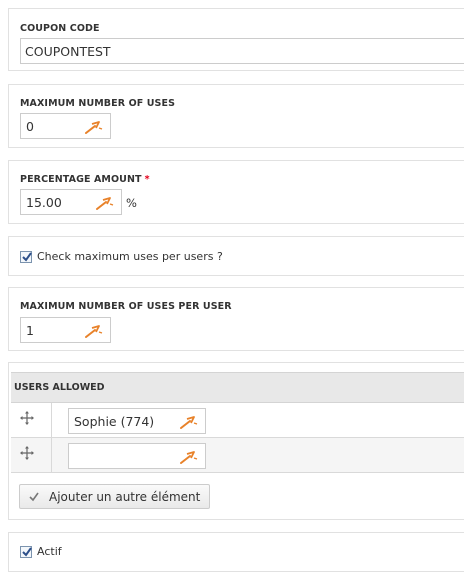 The height and width of the screenshot is (578, 464). Describe the element at coordinates (237, 420) in the screenshot. I see `table-row: Sophie (774)` at that location.